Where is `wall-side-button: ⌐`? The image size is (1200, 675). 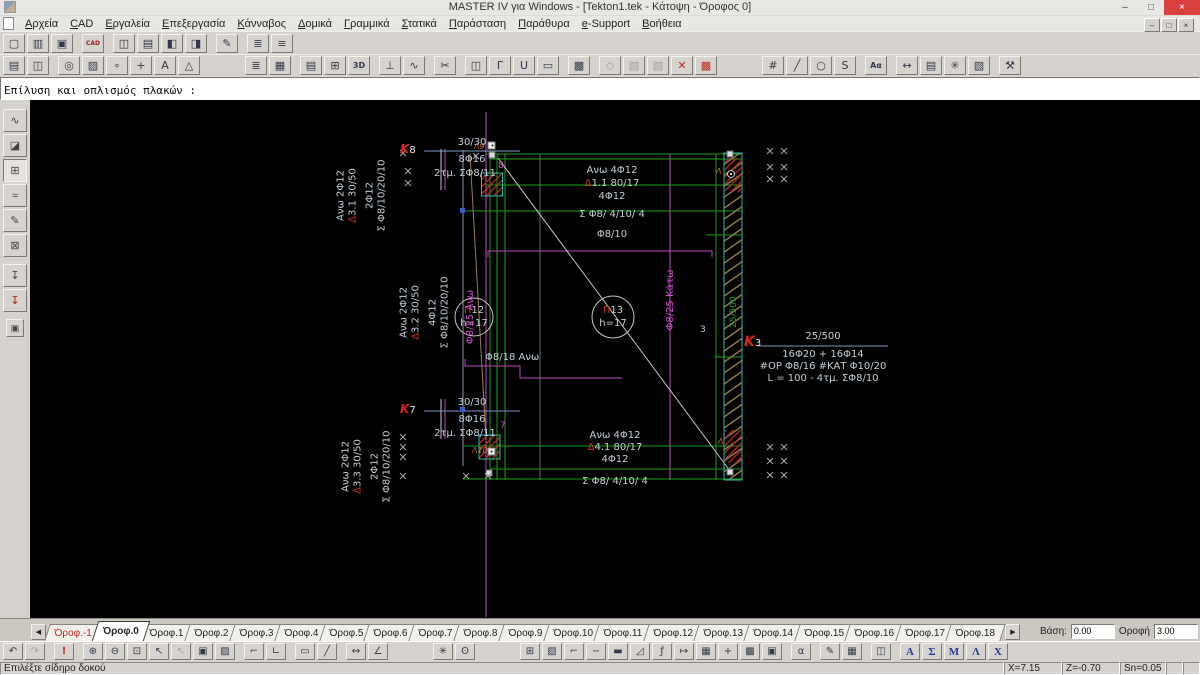 wall-side-button: ⌐ is located at coordinates (254, 652).